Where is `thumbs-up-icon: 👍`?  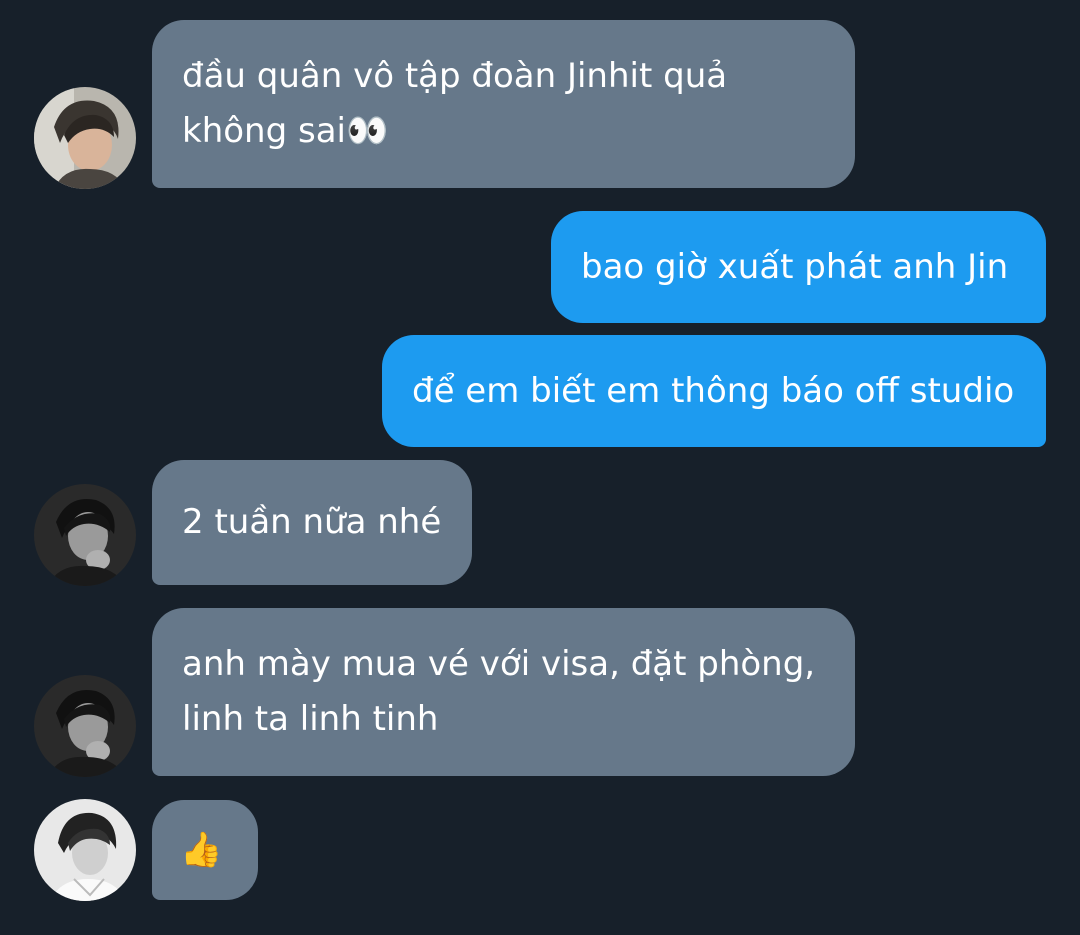 thumbs-up-icon: 👍 is located at coordinates (201, 849).